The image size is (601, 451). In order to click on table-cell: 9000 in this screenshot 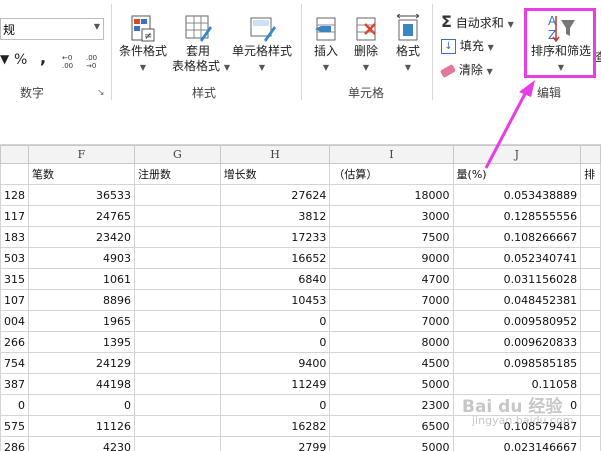, I will do `click(391, 258)`.